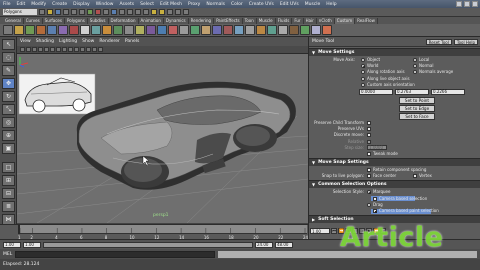 The image size is (480, 270). I want to click on safe-action-icon, so click(58, 49).